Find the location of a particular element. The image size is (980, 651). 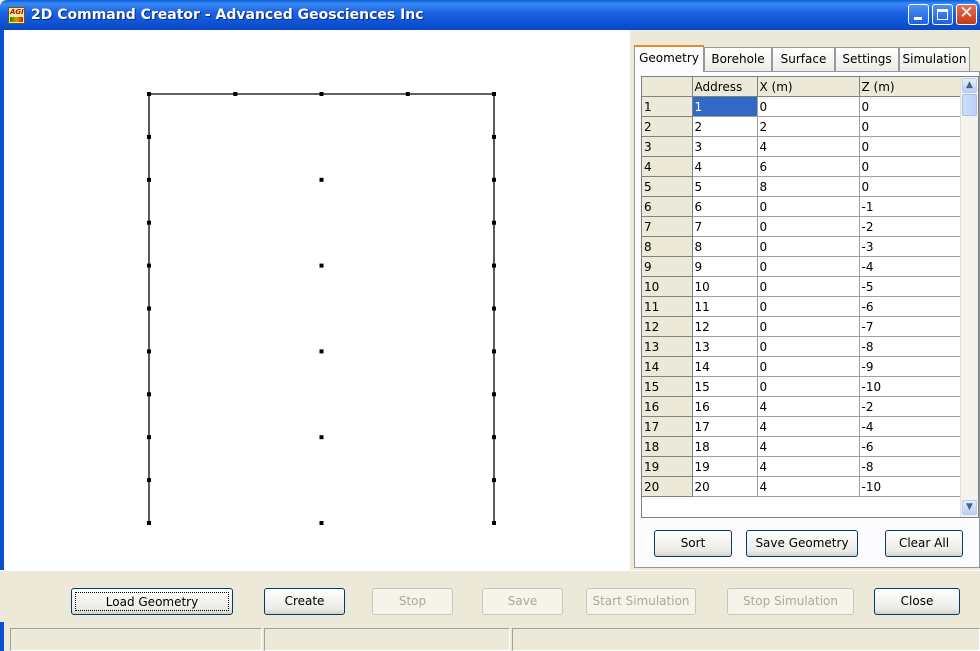

scroll-up-icon: ▲ is located at coordinates (969, 85).